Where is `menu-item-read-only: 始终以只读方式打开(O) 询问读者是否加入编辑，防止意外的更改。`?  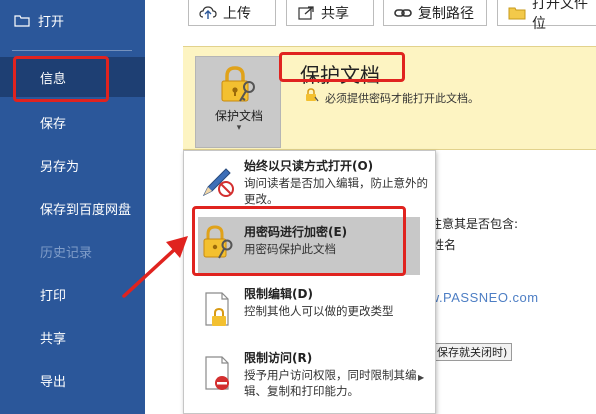
menu-item-read-only: 始终以只读方式打开(O) 询问读者是否加入编辑，防止意外的更改。 is located at coordinates (309, 181).